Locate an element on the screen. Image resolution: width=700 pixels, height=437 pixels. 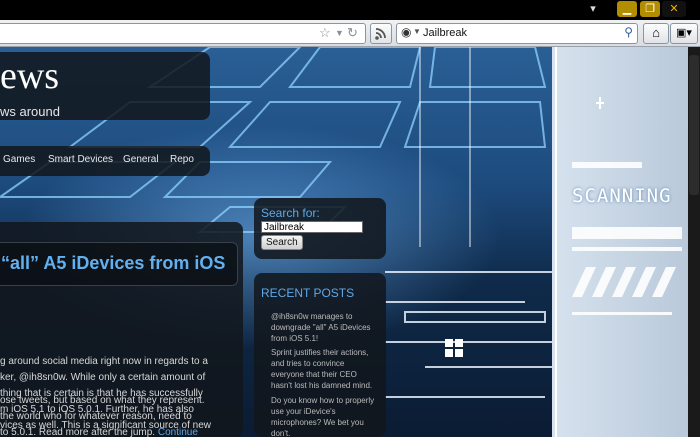
address-bar: ☆ ▼ ↻ is located at coordinates (183, 33).